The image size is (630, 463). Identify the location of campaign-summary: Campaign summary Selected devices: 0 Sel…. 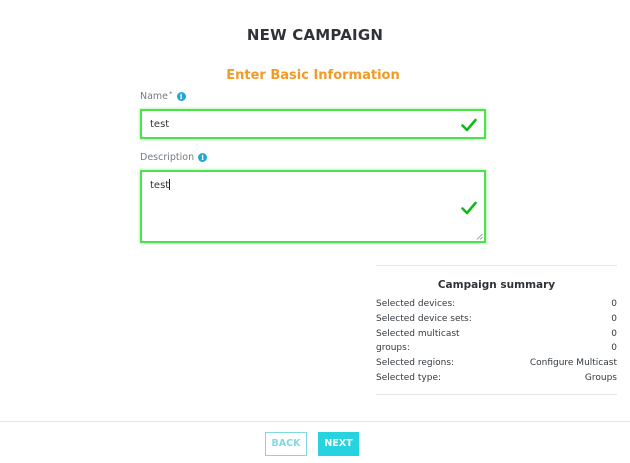
(496, 330).